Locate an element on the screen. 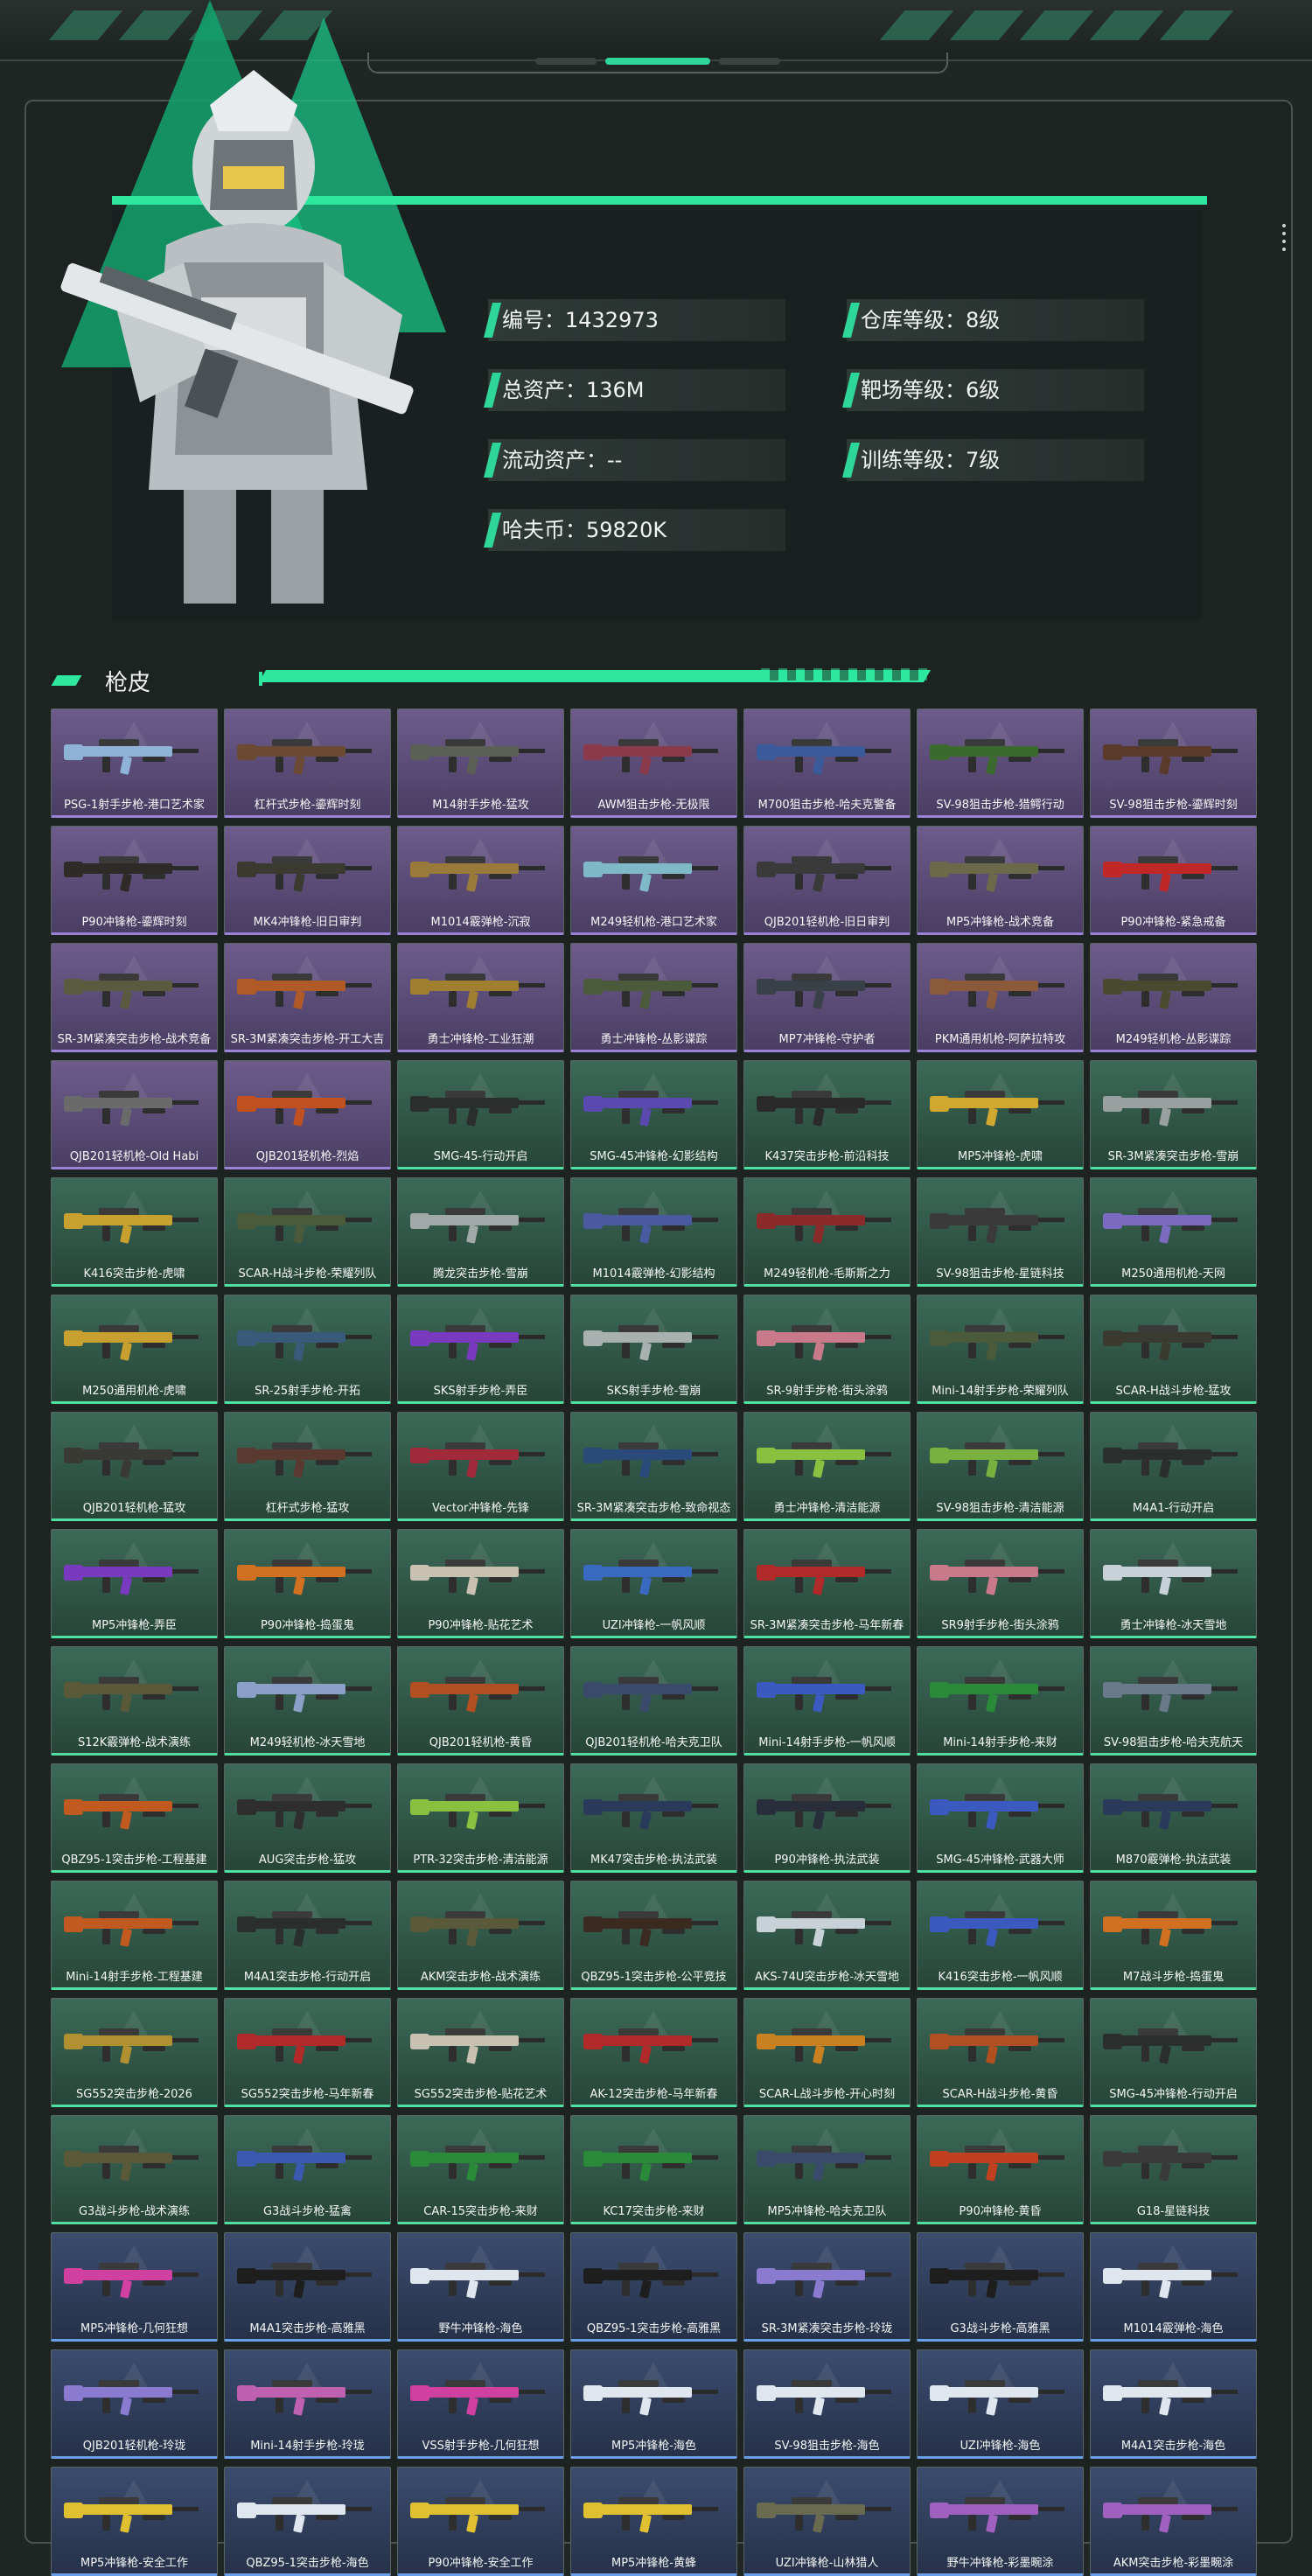 This screenshot has height=2576, width=1312. skin-card: 杠杆式步枪-猛攻 is located at coordinates (307, 1466).